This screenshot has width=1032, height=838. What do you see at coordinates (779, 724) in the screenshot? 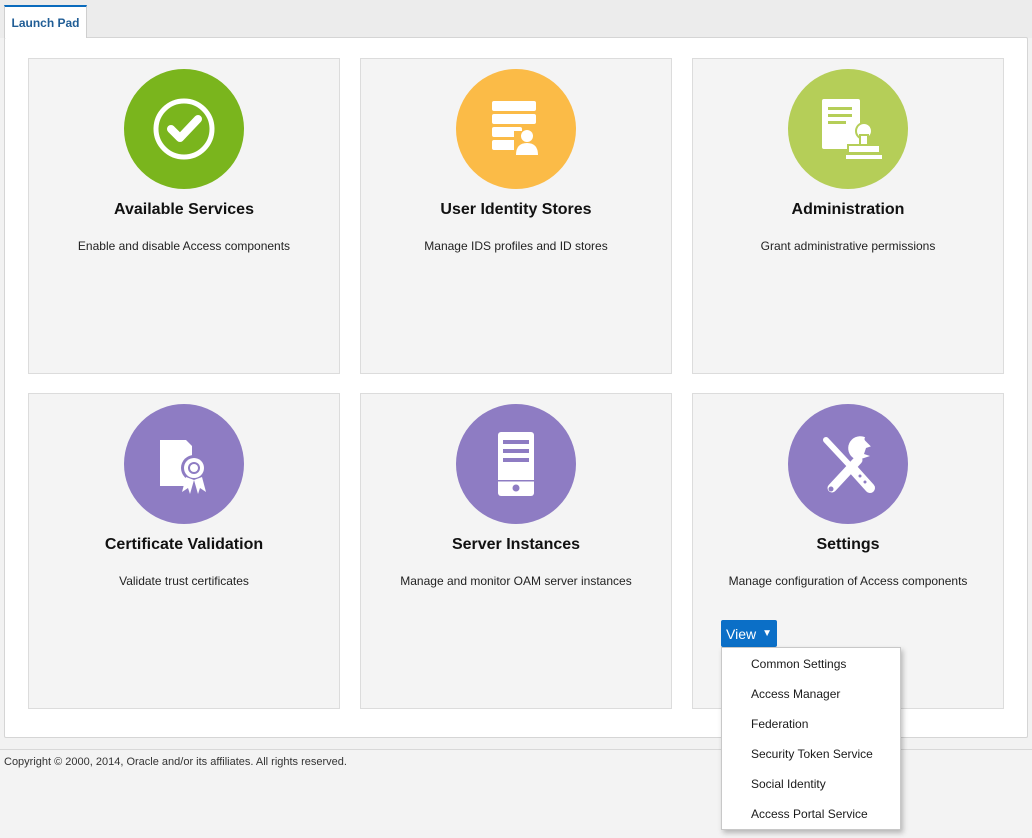
I see `menu-item-federation: Federation` at bounding box center [779, 724].